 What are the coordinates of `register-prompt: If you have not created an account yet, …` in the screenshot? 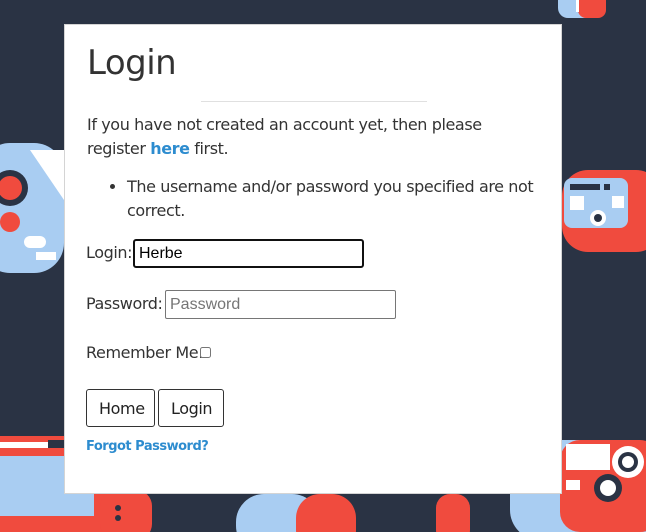 It's located at (312, 137).